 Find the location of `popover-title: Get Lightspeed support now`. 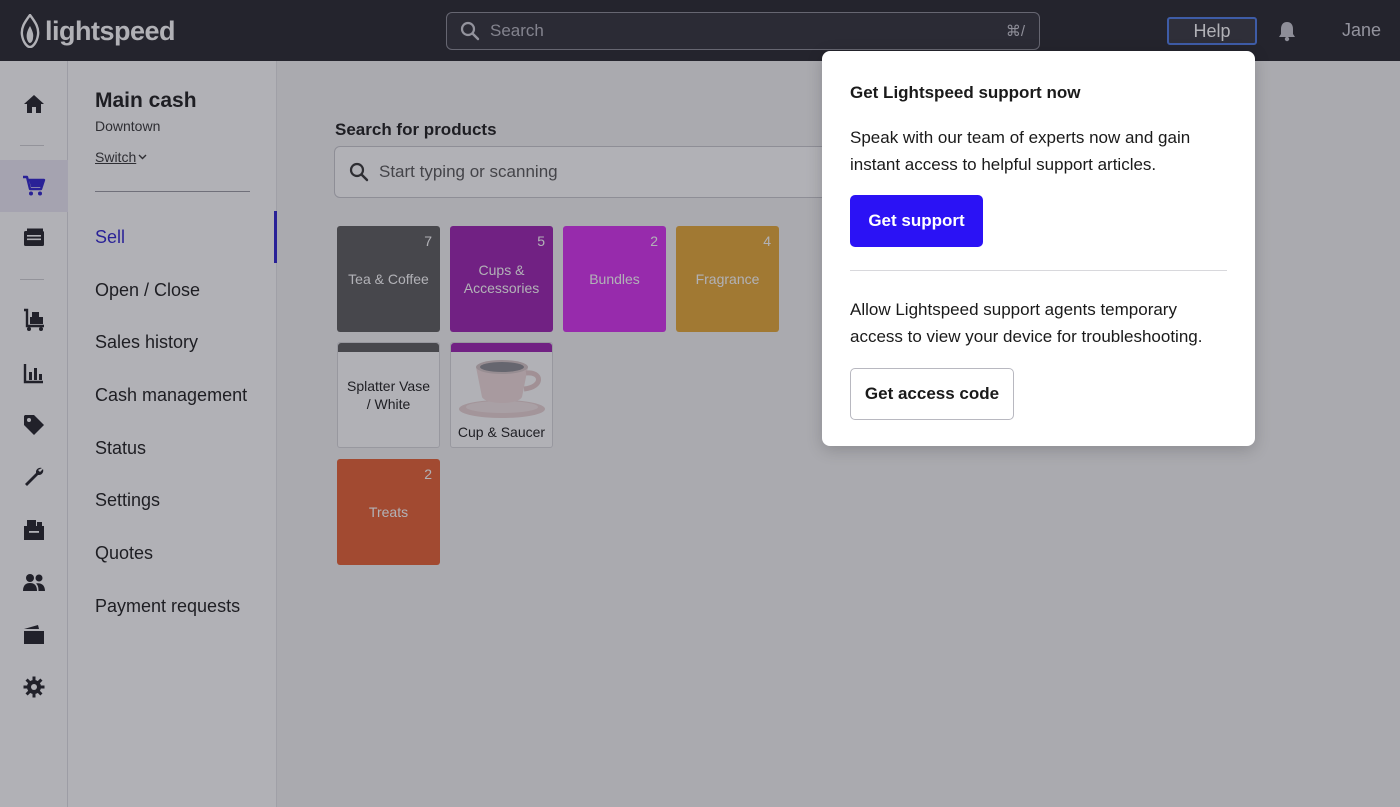

popover-title: Get Lightspeed support now is located at coordinates (965, 92).